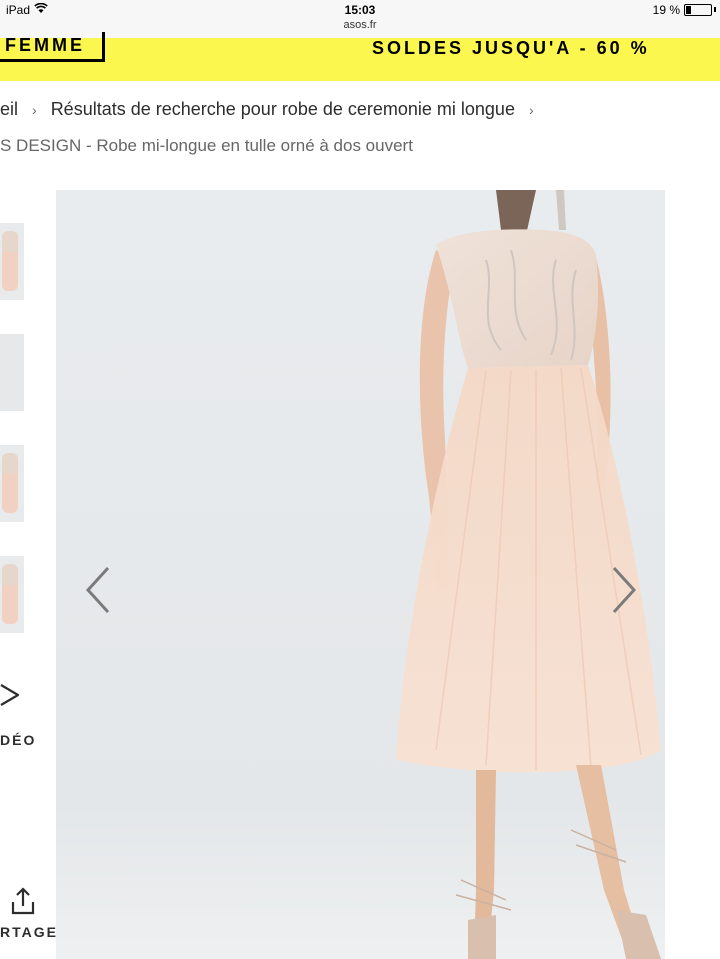 This screenshot has height=959, width=720. Describe the element at coordinates (666, 10) in the screenshot. I see `battery-percentage: 19 %` at that location.